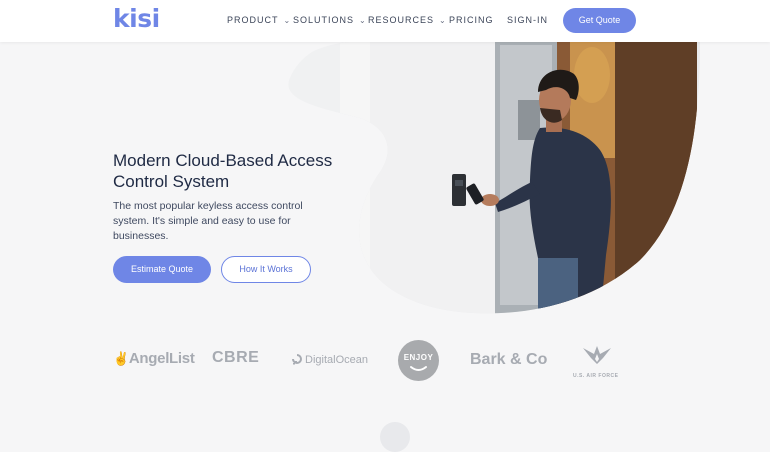 This screenshot has height=452, width=770. Describe the element at coordinates (236, 357) in the screenshot. I see `cbre-logo: CBRE` at that location.